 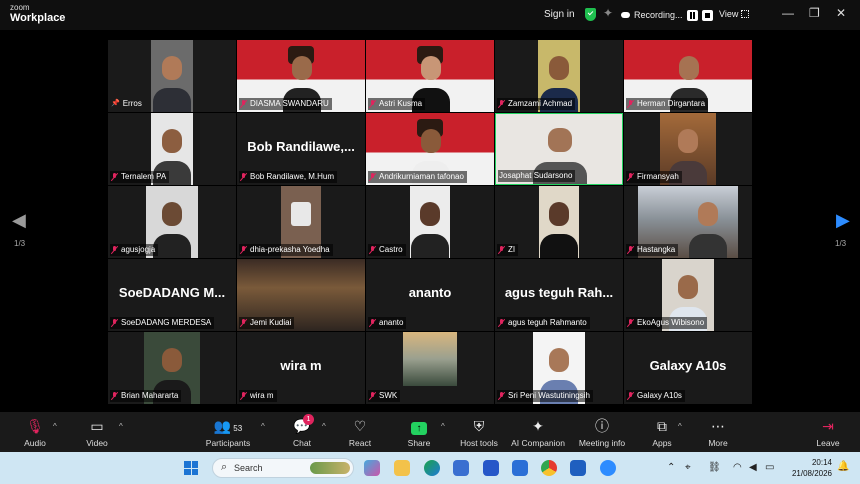 I want to click on ai-companion-button: ✦ AI Companion, so click(x=538, y=432).